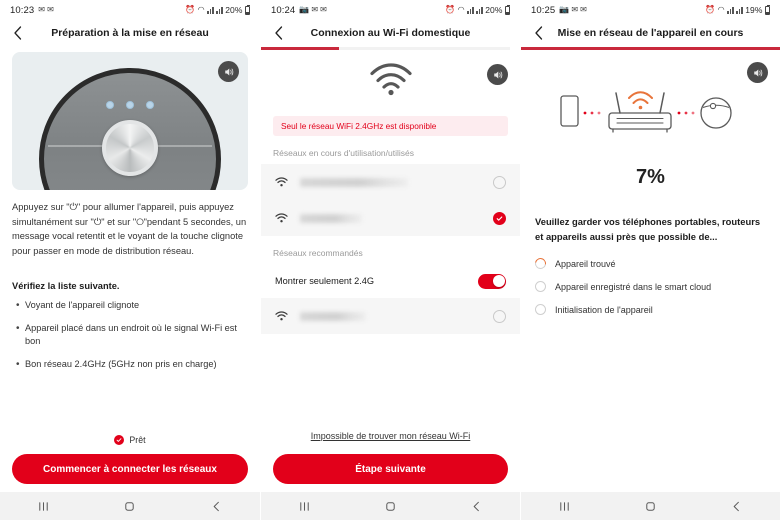  I want to click on ready-row: Prêt, so click(130, 440).